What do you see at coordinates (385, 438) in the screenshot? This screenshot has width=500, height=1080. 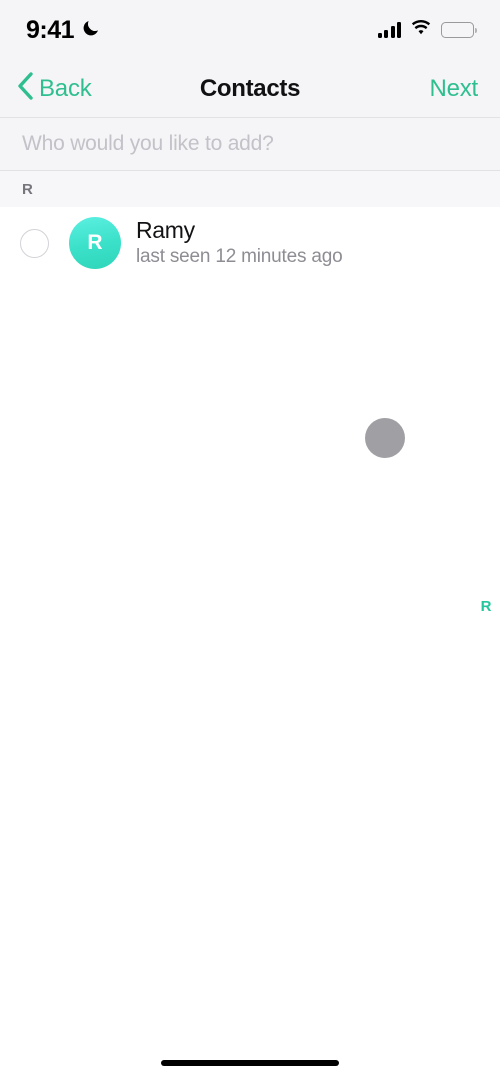 I see `scroll-position-bubble` at bounding box center [385, 438].